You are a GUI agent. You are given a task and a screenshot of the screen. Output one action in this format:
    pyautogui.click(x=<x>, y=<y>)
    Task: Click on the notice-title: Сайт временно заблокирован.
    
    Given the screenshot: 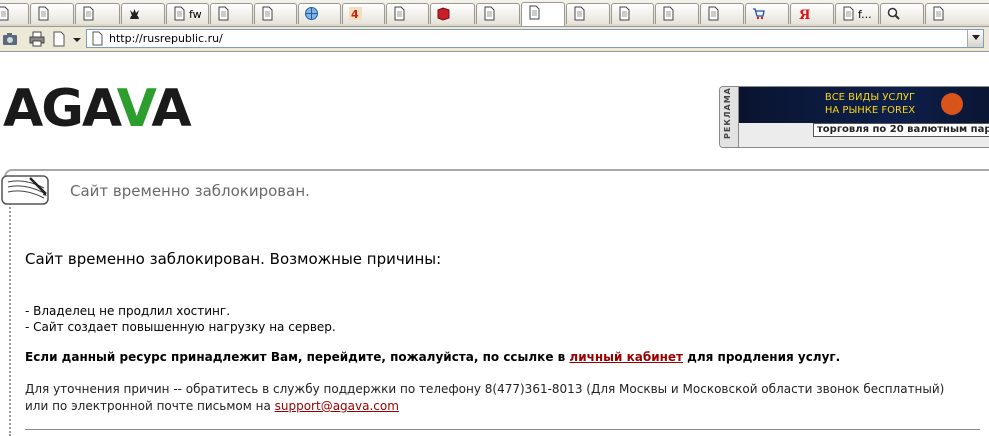 What is the action you would take?
    pyautogui.click(x=190, y=191)
    